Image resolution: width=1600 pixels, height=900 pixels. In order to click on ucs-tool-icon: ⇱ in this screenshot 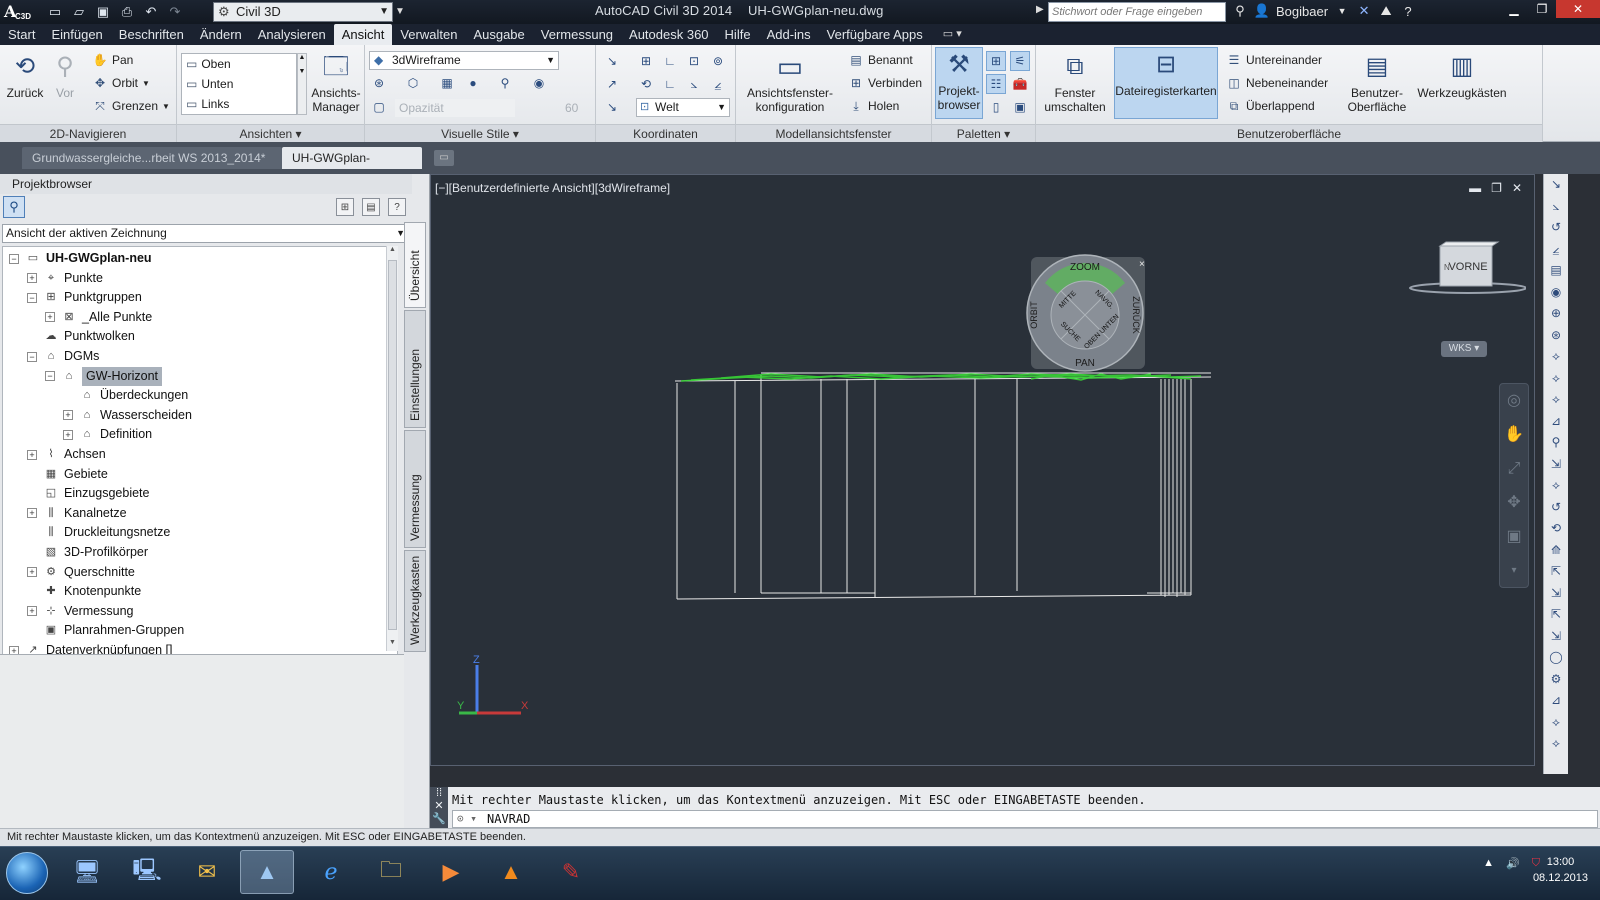, I will do `click(1556, 572)`.